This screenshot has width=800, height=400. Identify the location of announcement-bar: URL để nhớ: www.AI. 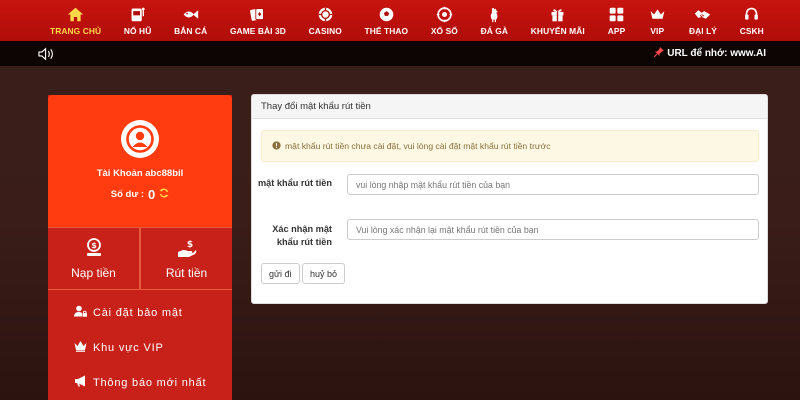
(400, 53).